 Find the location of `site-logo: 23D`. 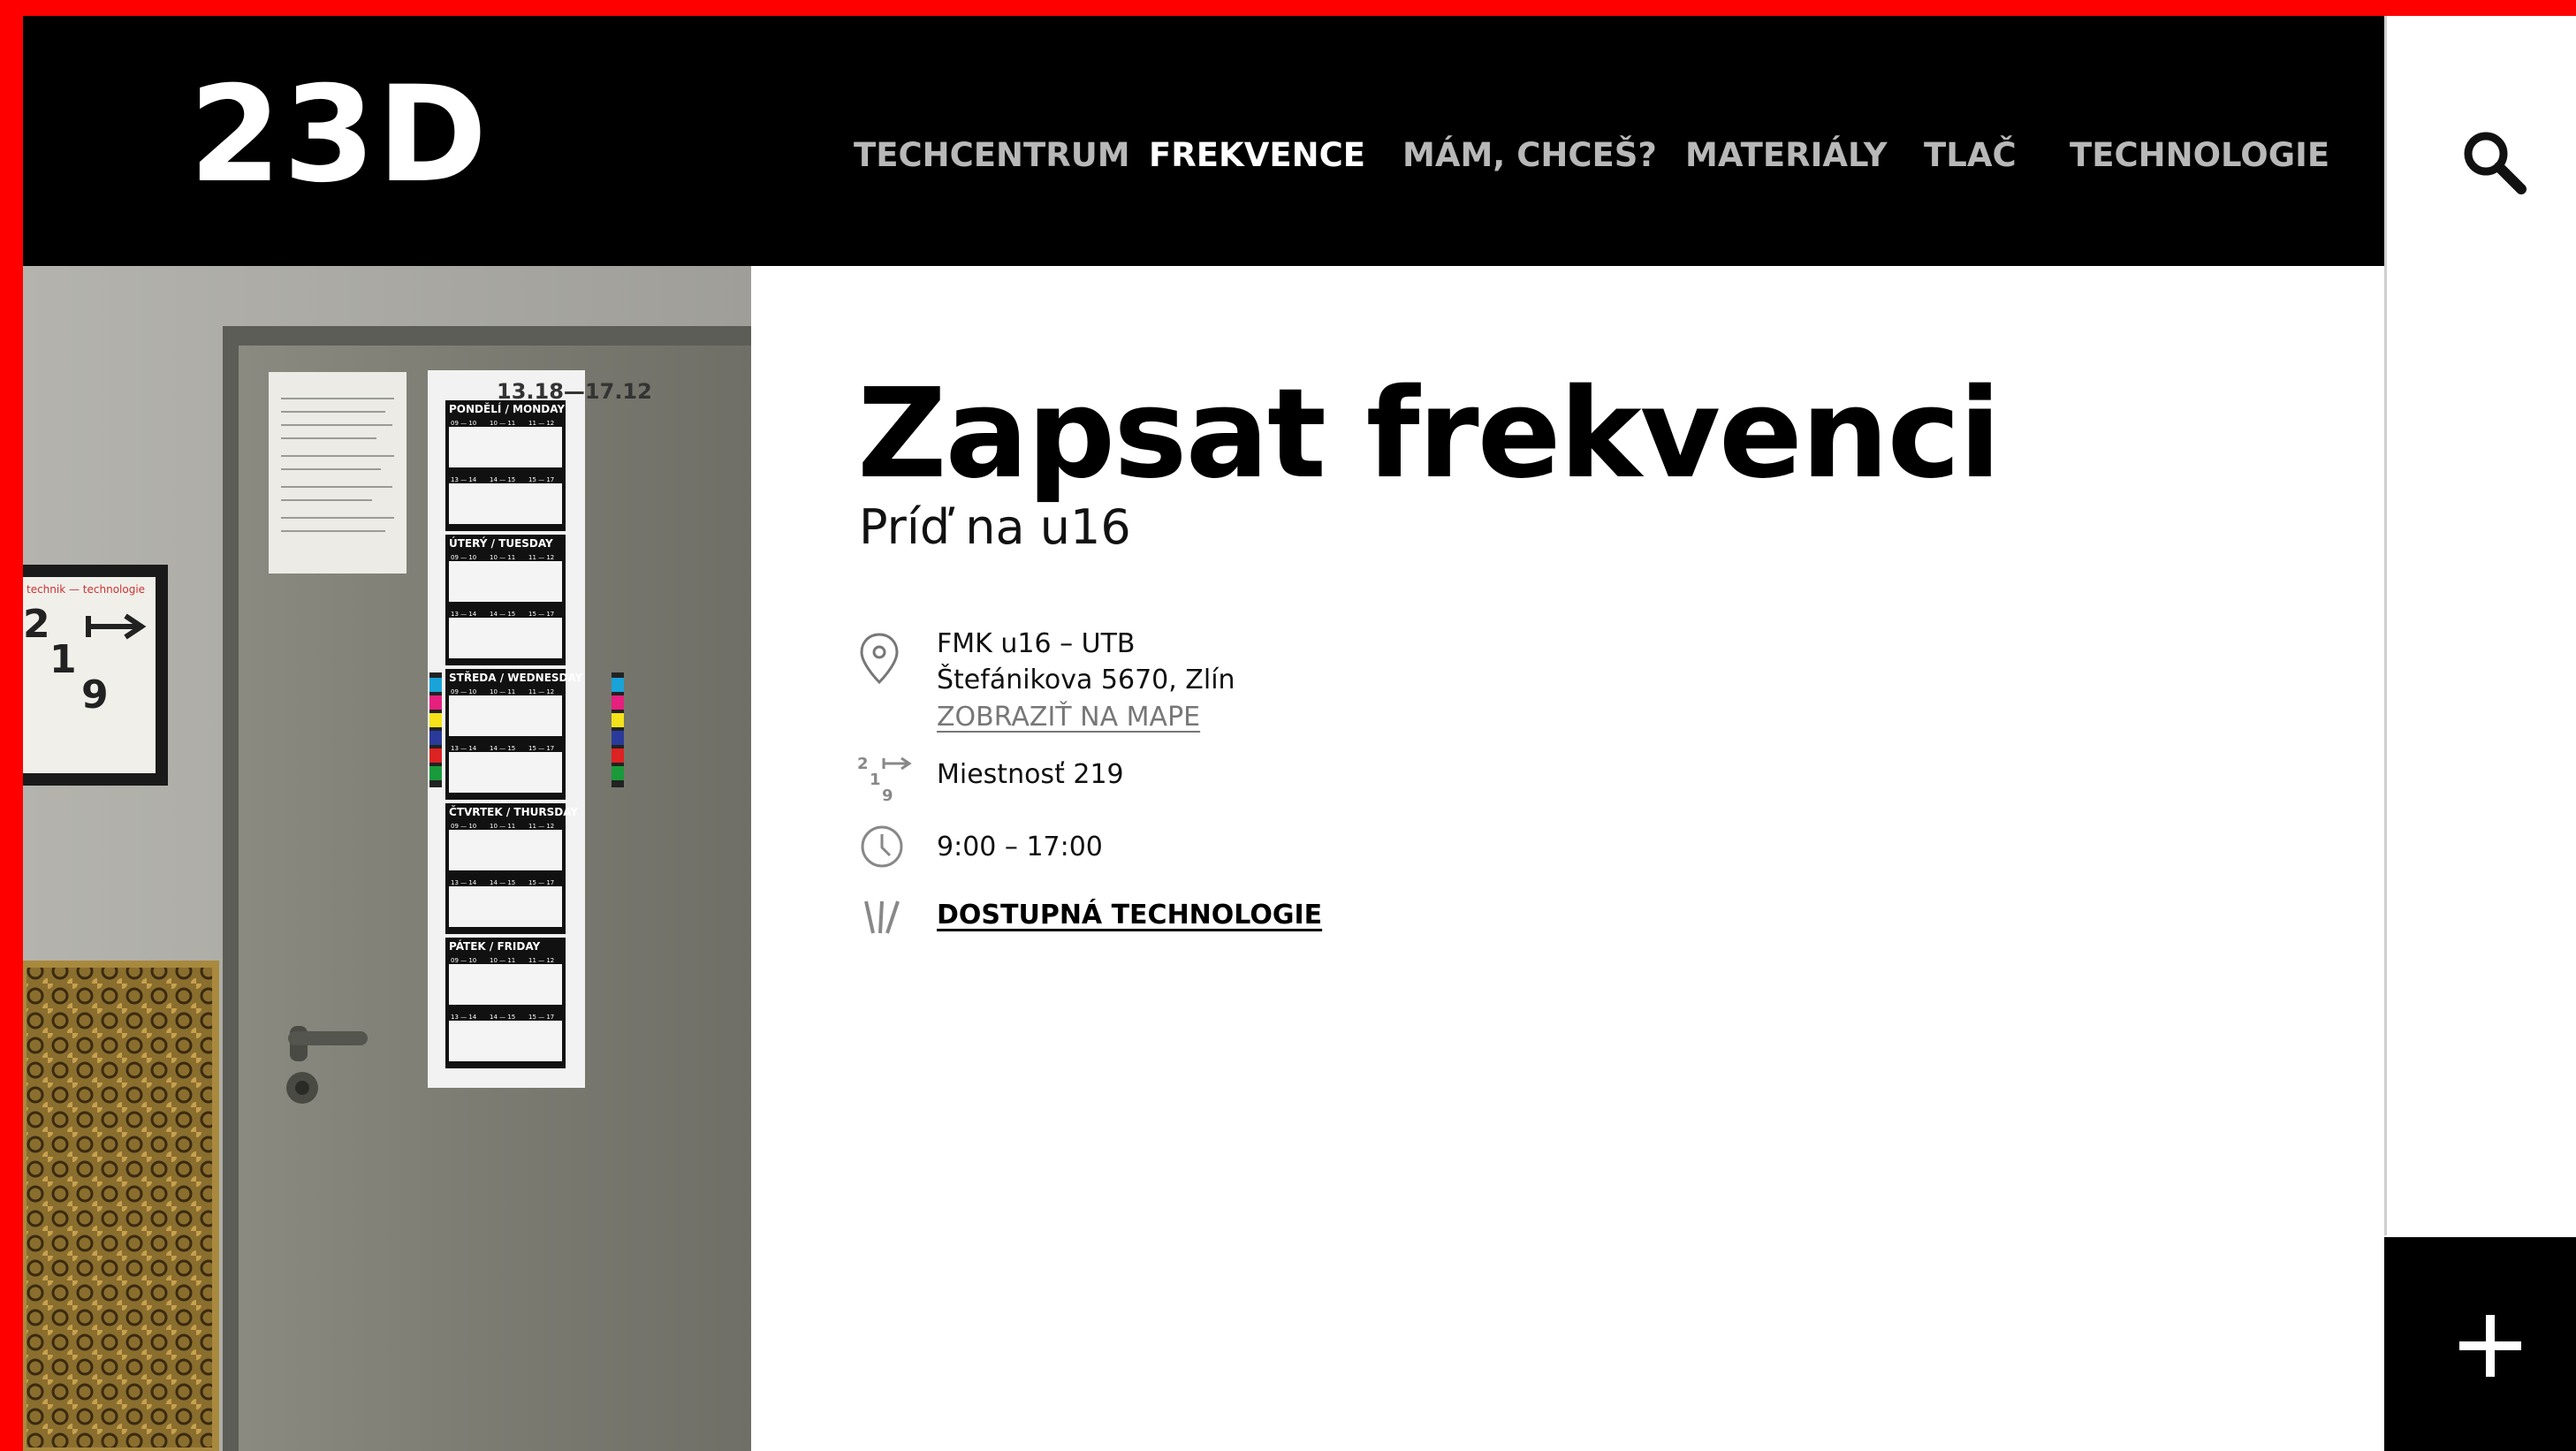

site-logo: 23D is located at coordinates (339, 135).